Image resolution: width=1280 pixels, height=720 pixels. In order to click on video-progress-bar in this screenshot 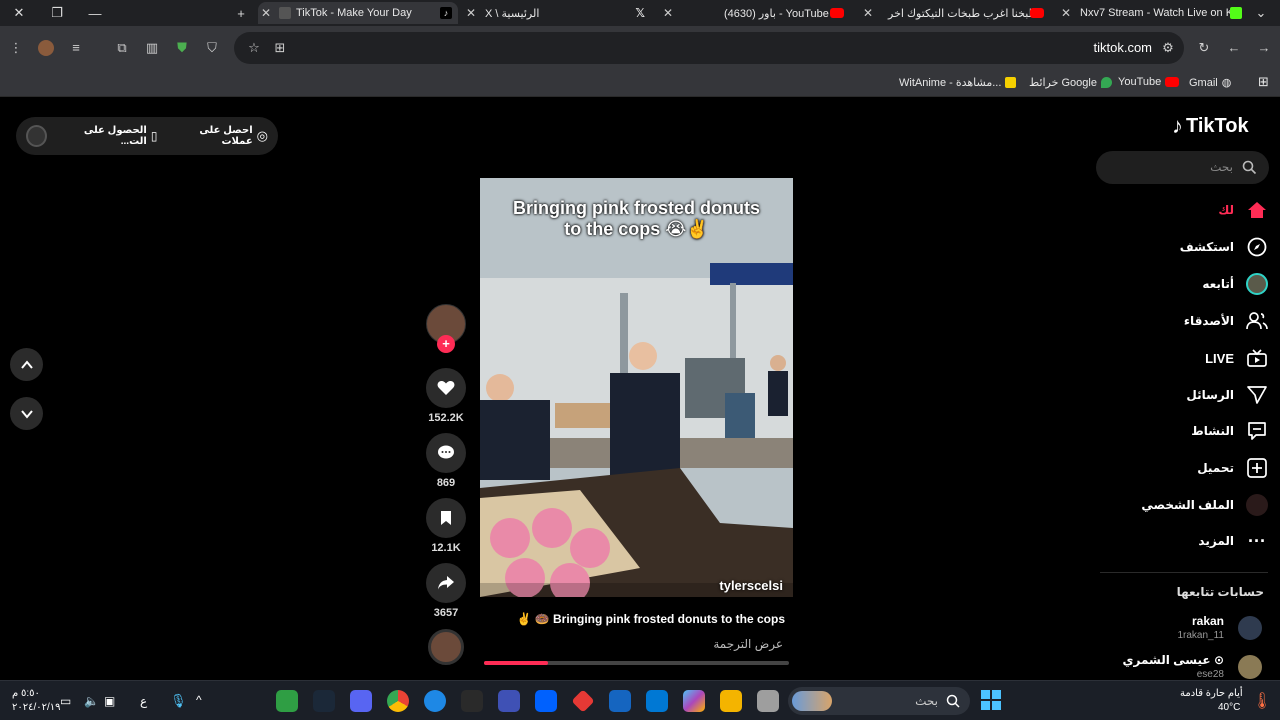, I will do `click(636, 663)`.